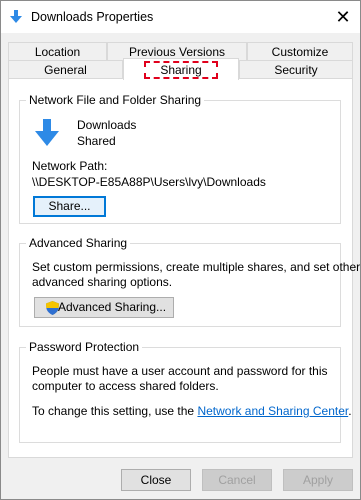  I want to click on apply-button: Apply, so click(318, 480).